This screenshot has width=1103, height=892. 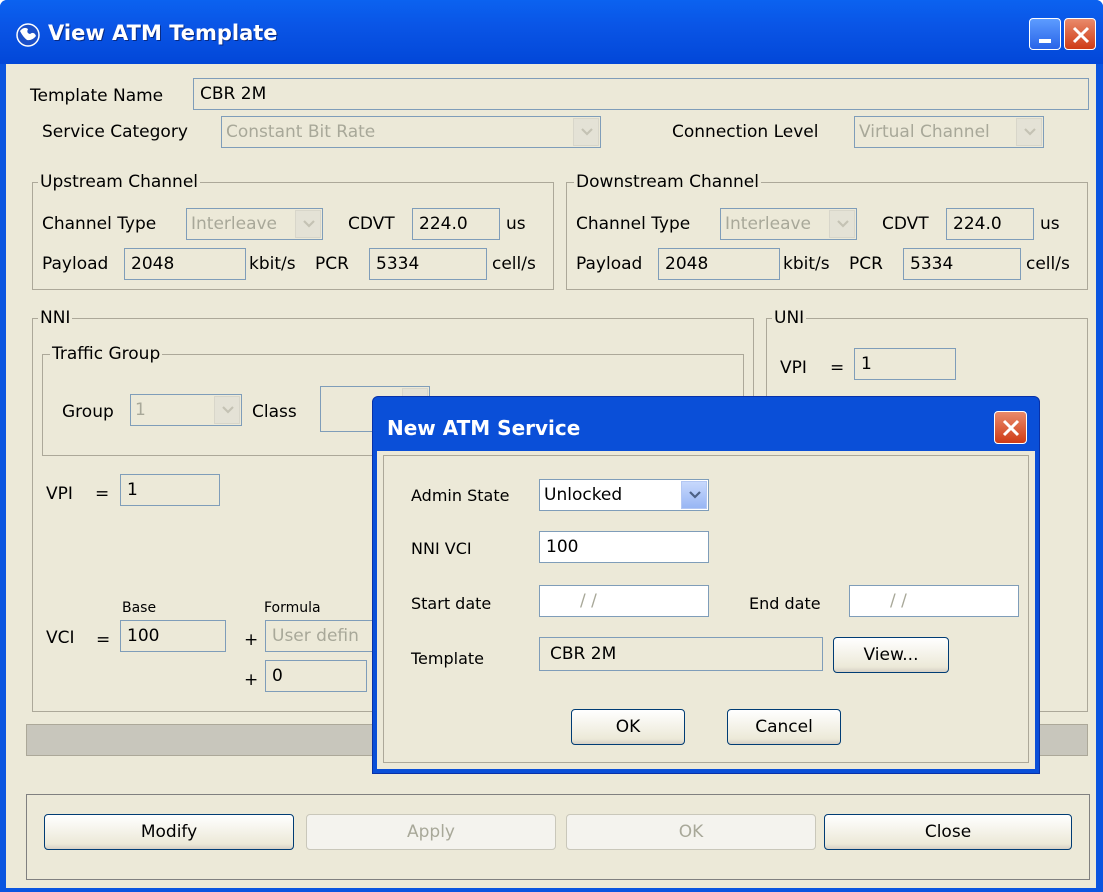 I want to click on window-title: View ATM Template, so click(x=163, y=33).